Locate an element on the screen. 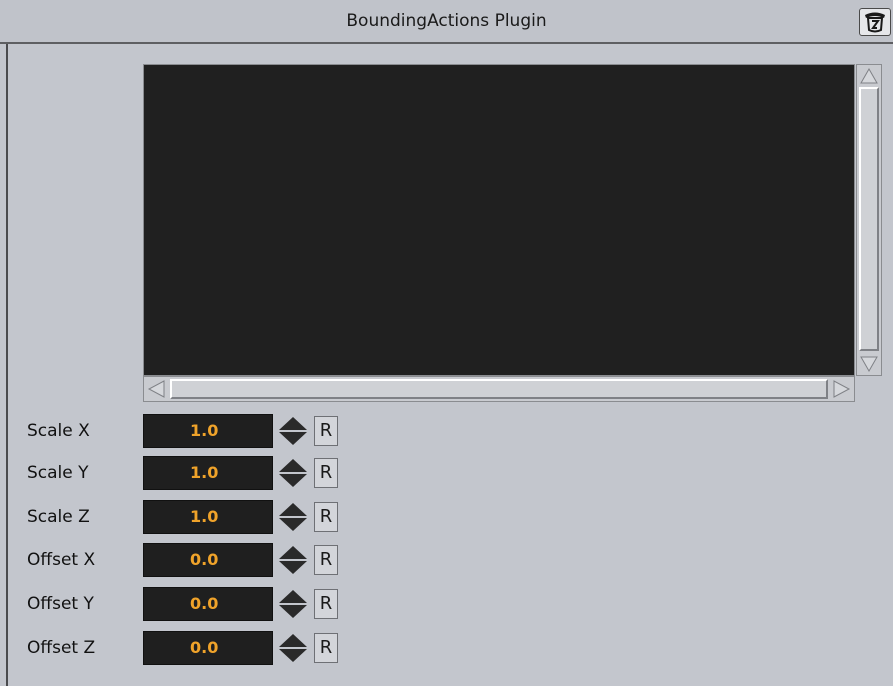  offset-y-reset-button: R is located at coordinates (326, 604).